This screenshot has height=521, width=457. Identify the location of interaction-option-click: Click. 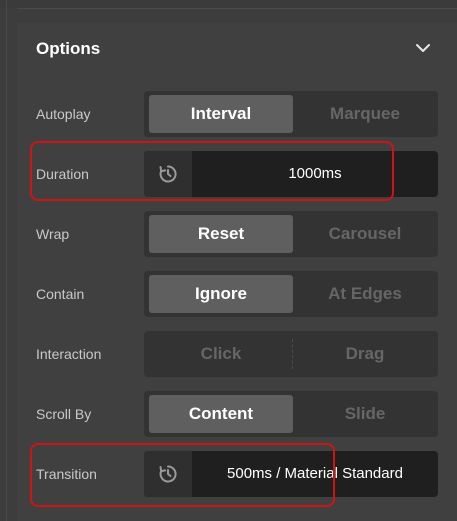
(221, 354).